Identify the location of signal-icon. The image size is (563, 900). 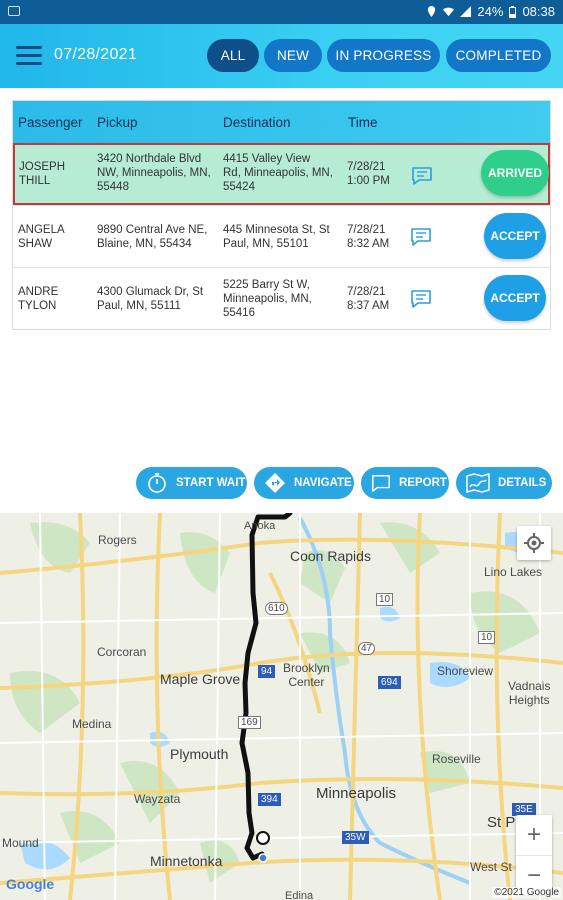
(466, 11).